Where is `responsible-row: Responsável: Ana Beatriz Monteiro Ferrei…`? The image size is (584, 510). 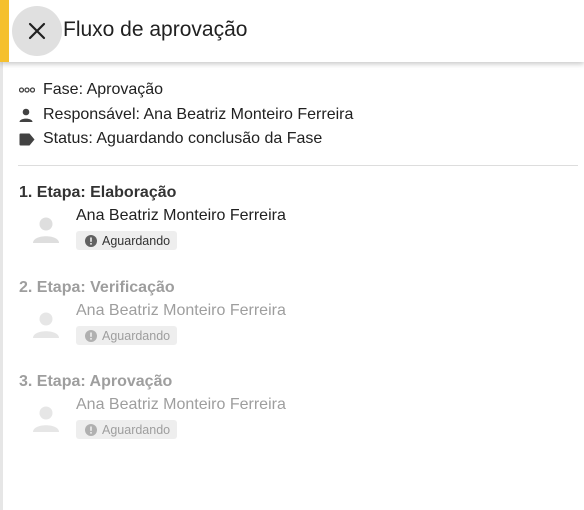 responsible-row: Responsável: Ana Beatriz Monteiro Ferrei… is located at coordinates (186, 115).